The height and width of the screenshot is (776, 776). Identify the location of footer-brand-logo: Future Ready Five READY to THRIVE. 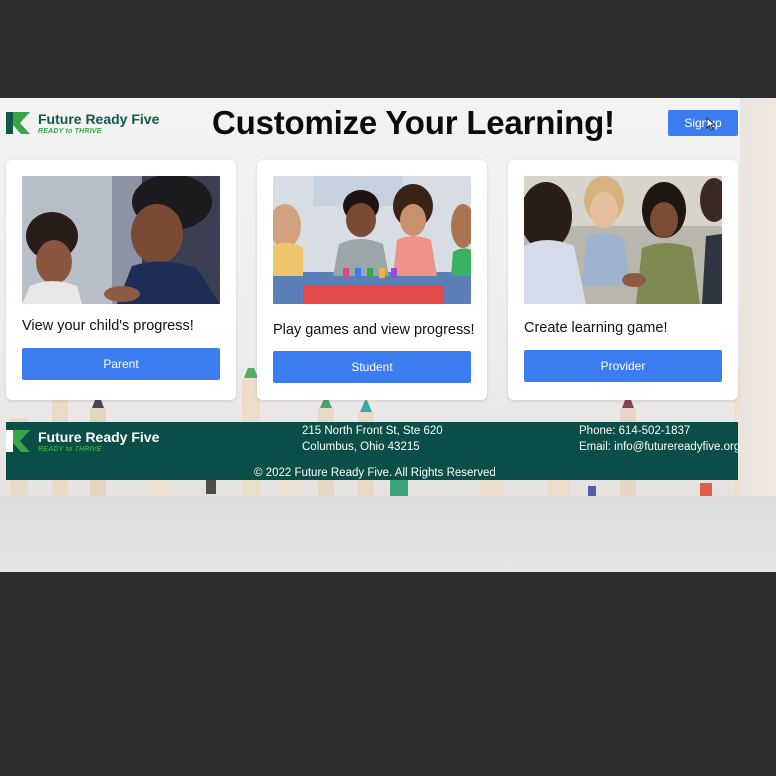
(82, 441).